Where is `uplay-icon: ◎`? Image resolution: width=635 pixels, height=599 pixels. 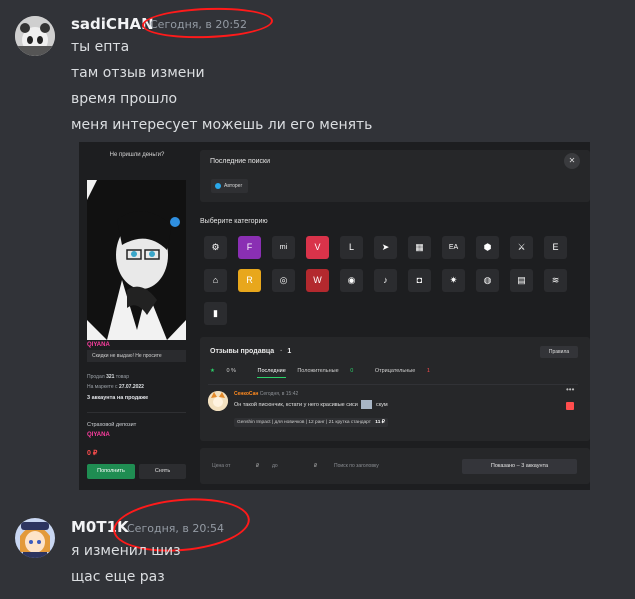 uplay-icon: ◎ is located at coordinates (283, 280).